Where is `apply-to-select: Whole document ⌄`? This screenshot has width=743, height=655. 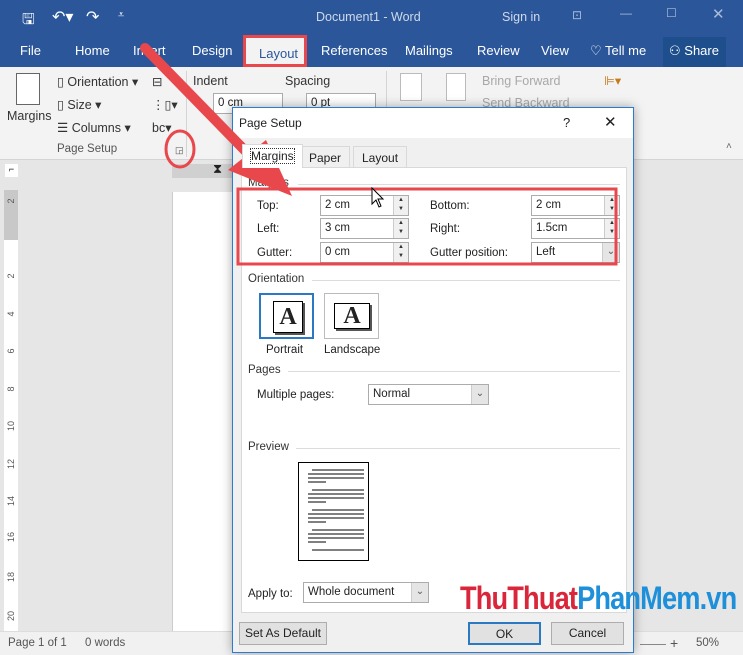
apply-to-select: Whole document ⌄ is located at coordinates (366, 592).